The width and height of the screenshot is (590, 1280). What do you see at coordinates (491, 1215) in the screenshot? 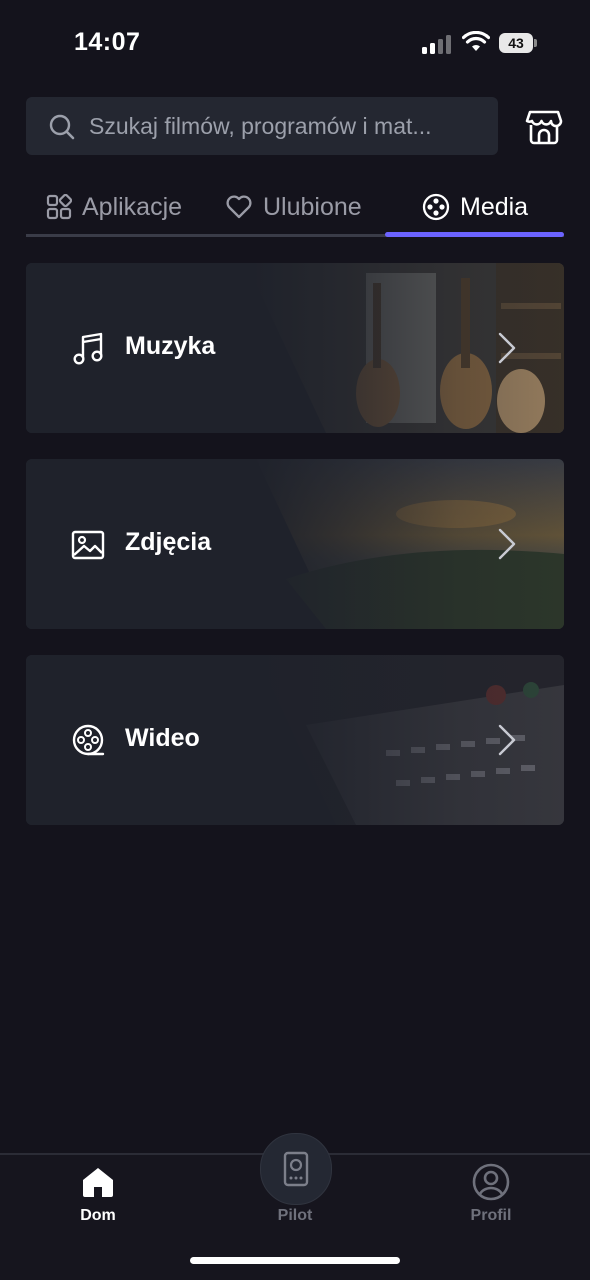
I see `nav-label: Profil` at bounding box center [491, 1215].